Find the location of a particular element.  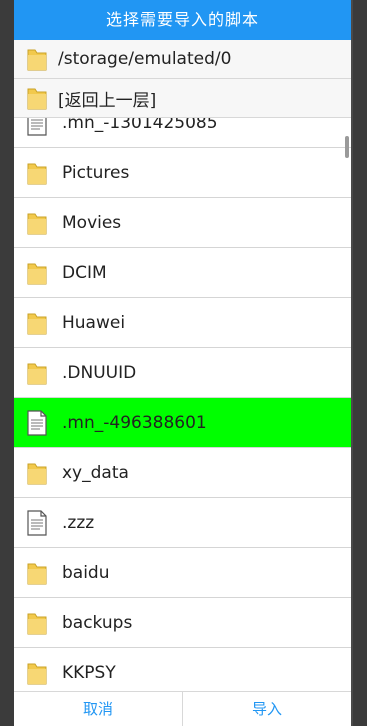

folder-item: .DNUUID is located at coordinates (182, 373).